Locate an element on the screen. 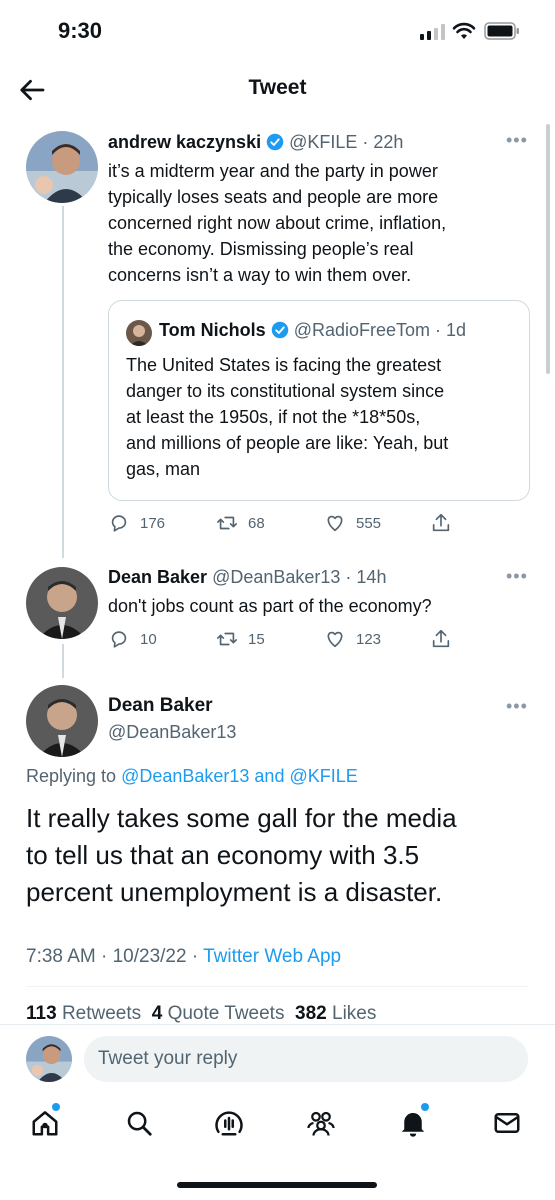 The height and width of the screenshot is (1200, 555). page-title: Tweet is located at coordinates (277, 87).